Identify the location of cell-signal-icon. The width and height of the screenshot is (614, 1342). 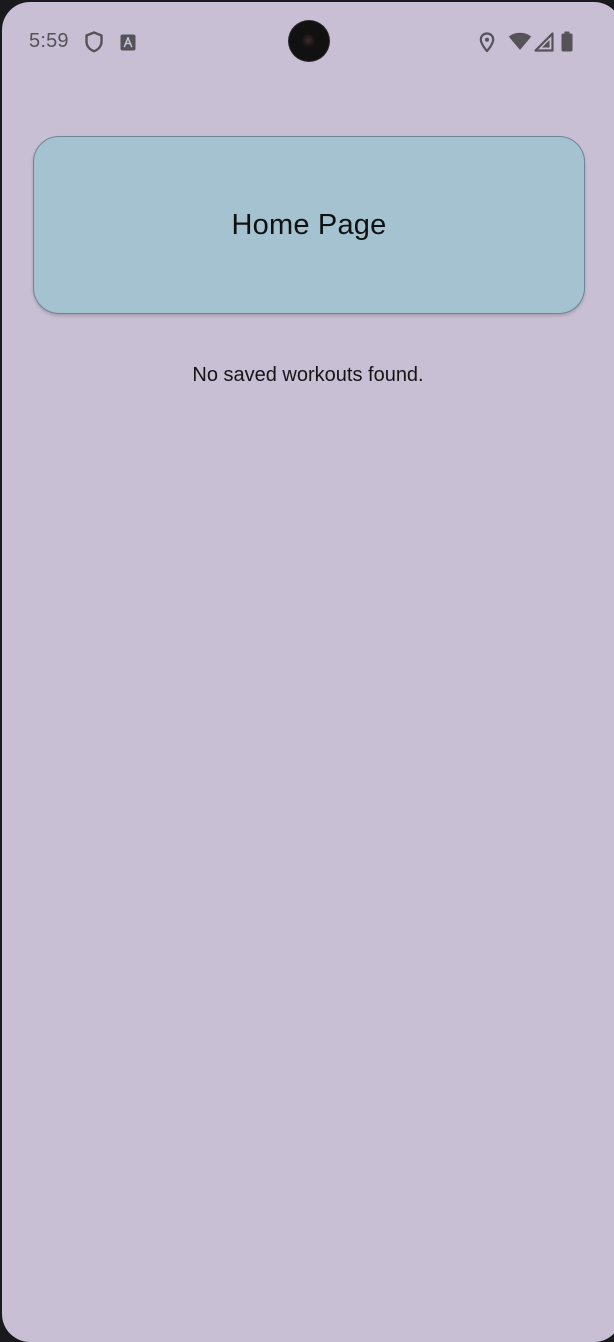
(544, 42).